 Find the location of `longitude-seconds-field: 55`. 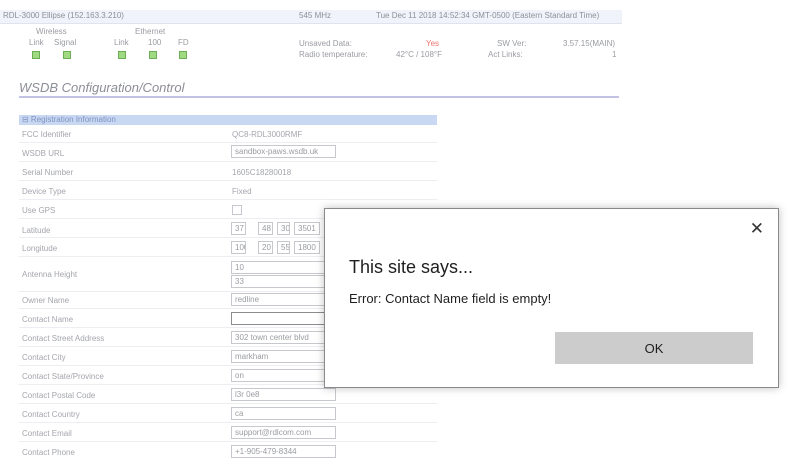

longitude-seconds-field: 55 is located at coordinates (283, 247).